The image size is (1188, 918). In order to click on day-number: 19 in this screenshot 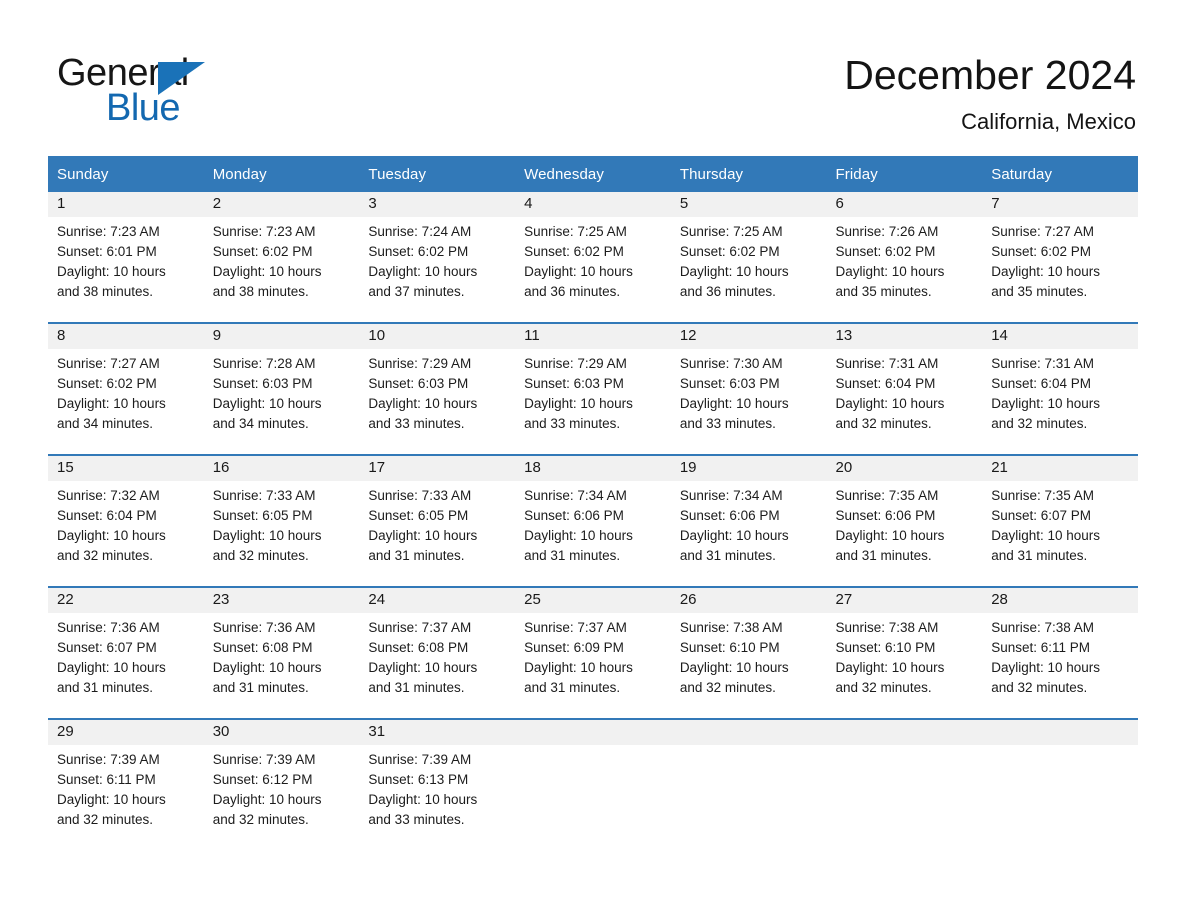, I will do `click(748, 467)`.